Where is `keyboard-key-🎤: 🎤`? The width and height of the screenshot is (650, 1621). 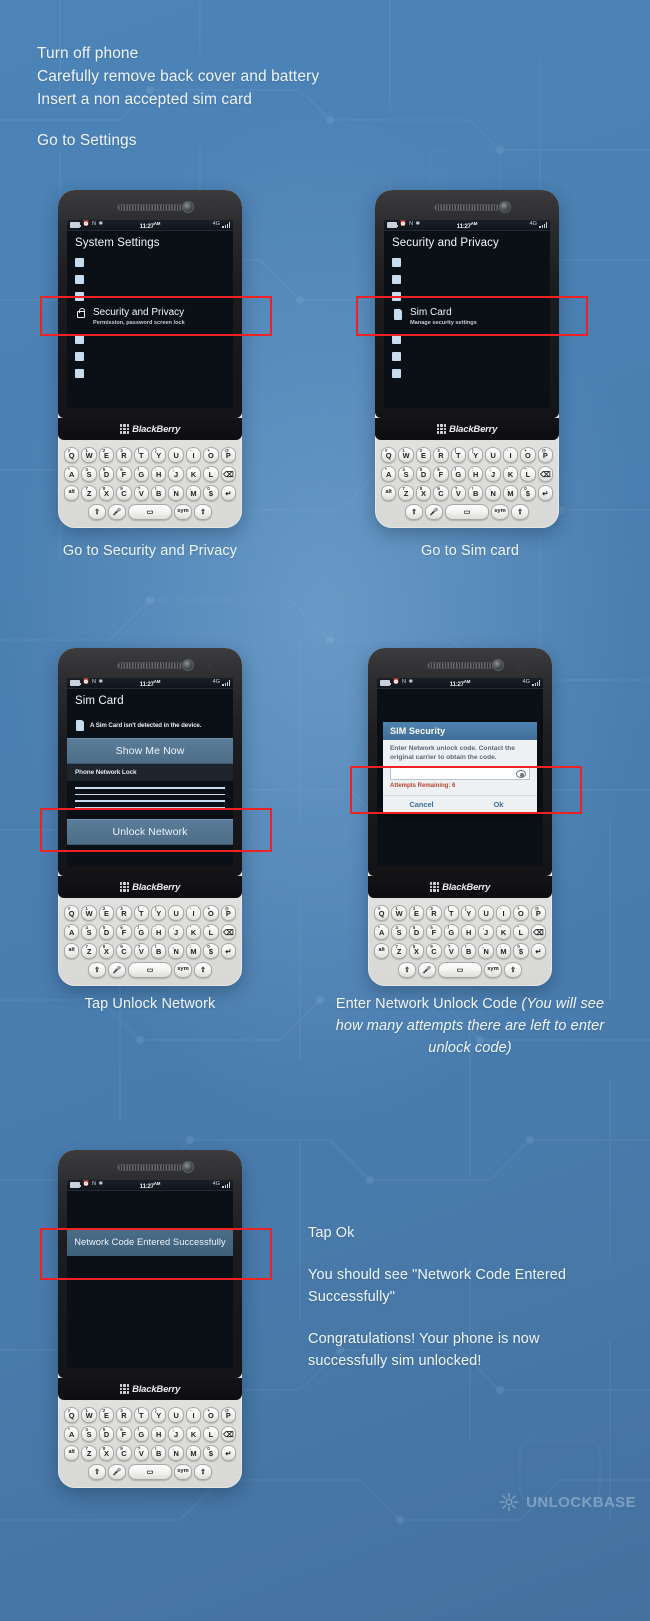 keyboard-key-🎤: 🎤 is located at coordinates (427, 970).